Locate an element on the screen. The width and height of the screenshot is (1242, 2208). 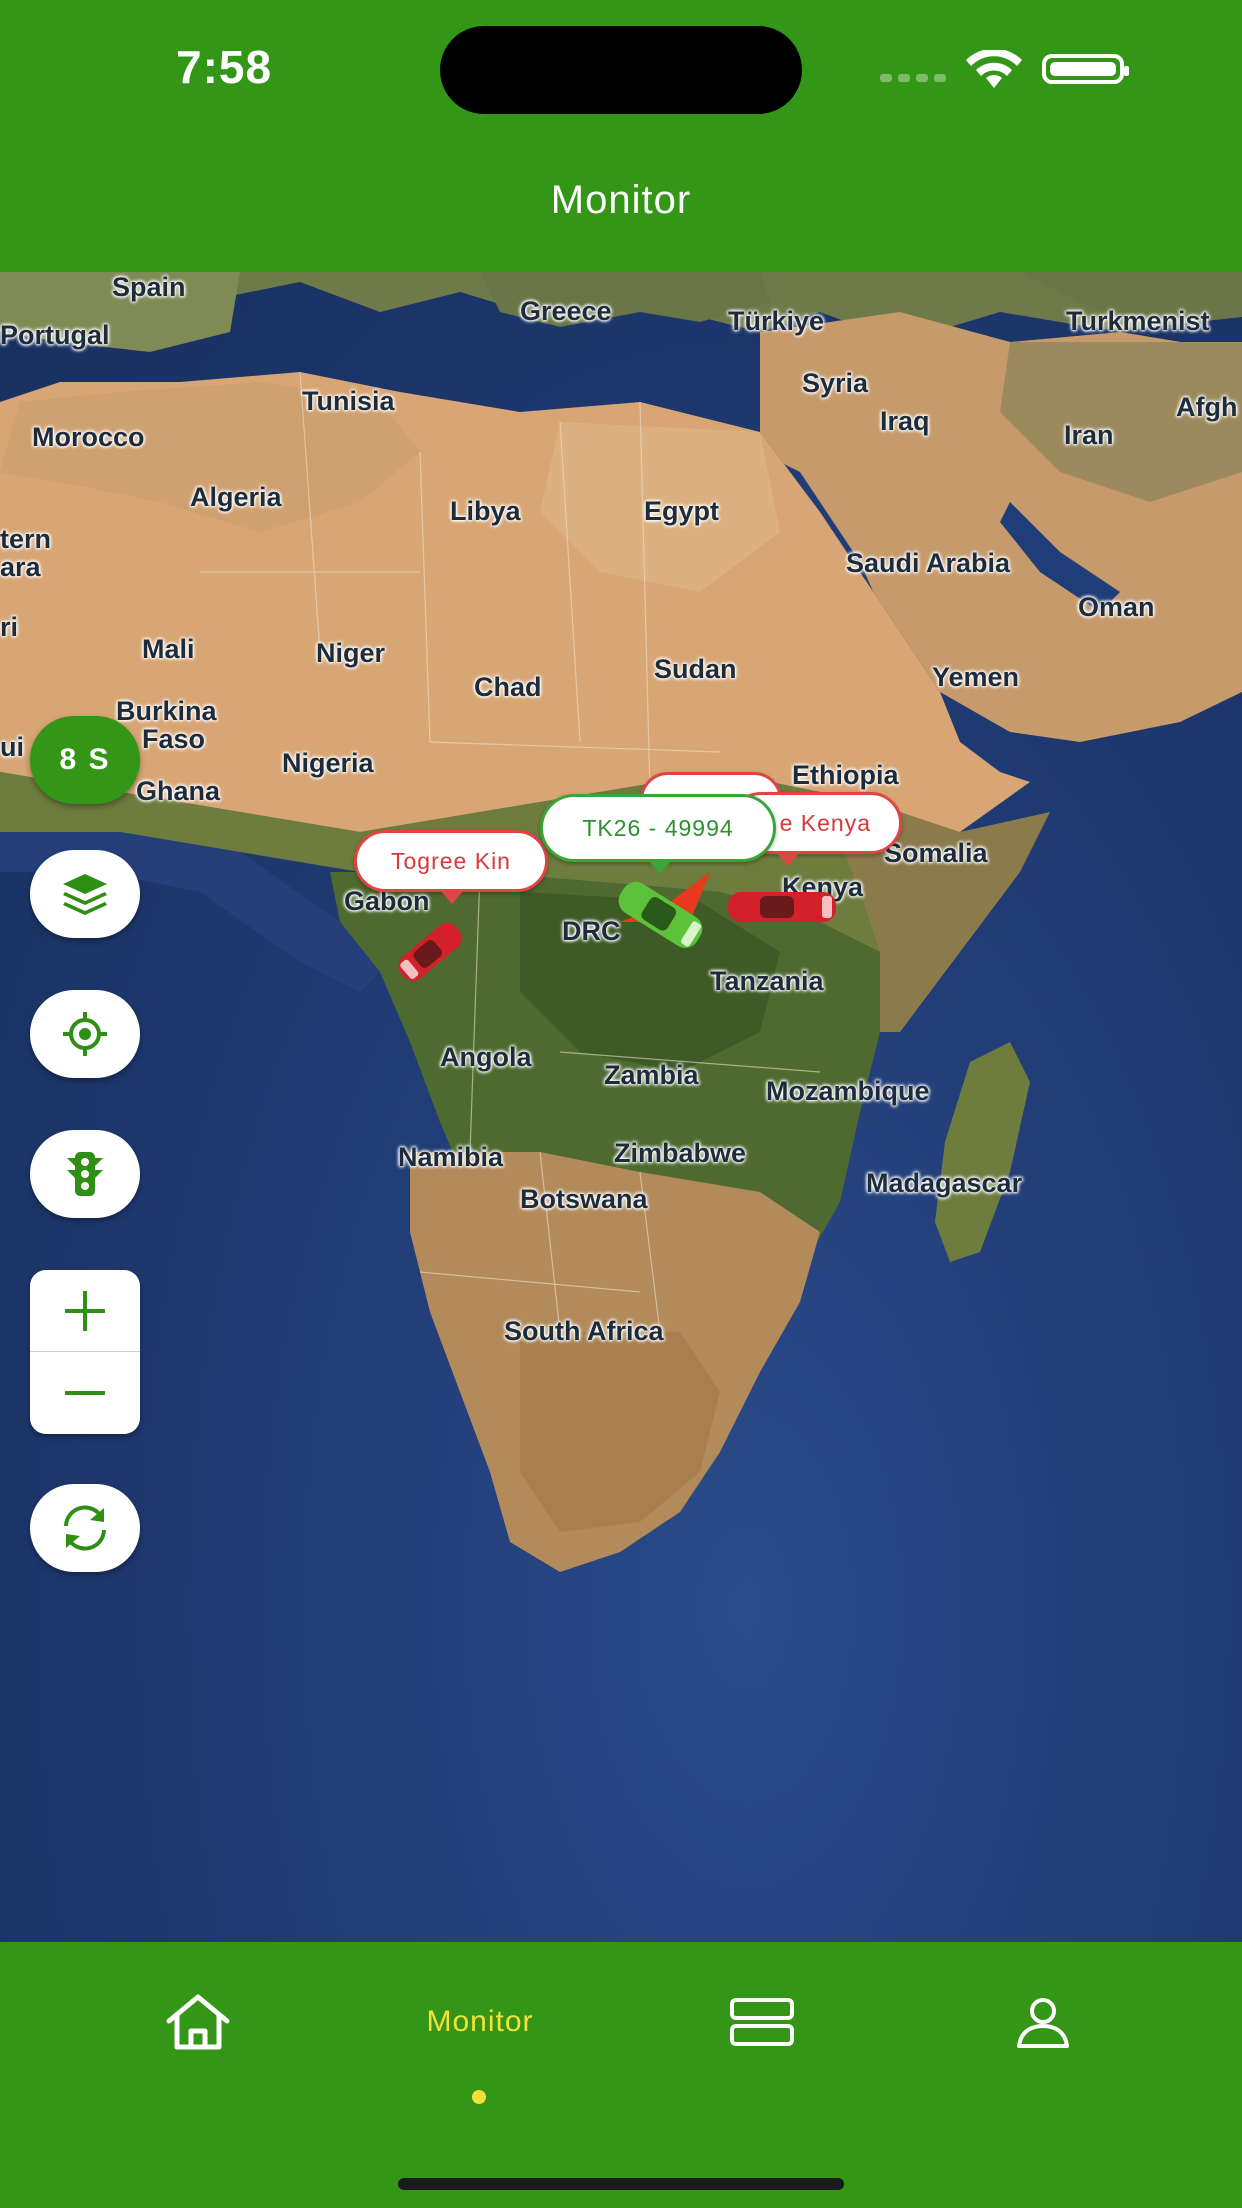
nav-monitor: Monitor is located at coordinates (480, 2022).